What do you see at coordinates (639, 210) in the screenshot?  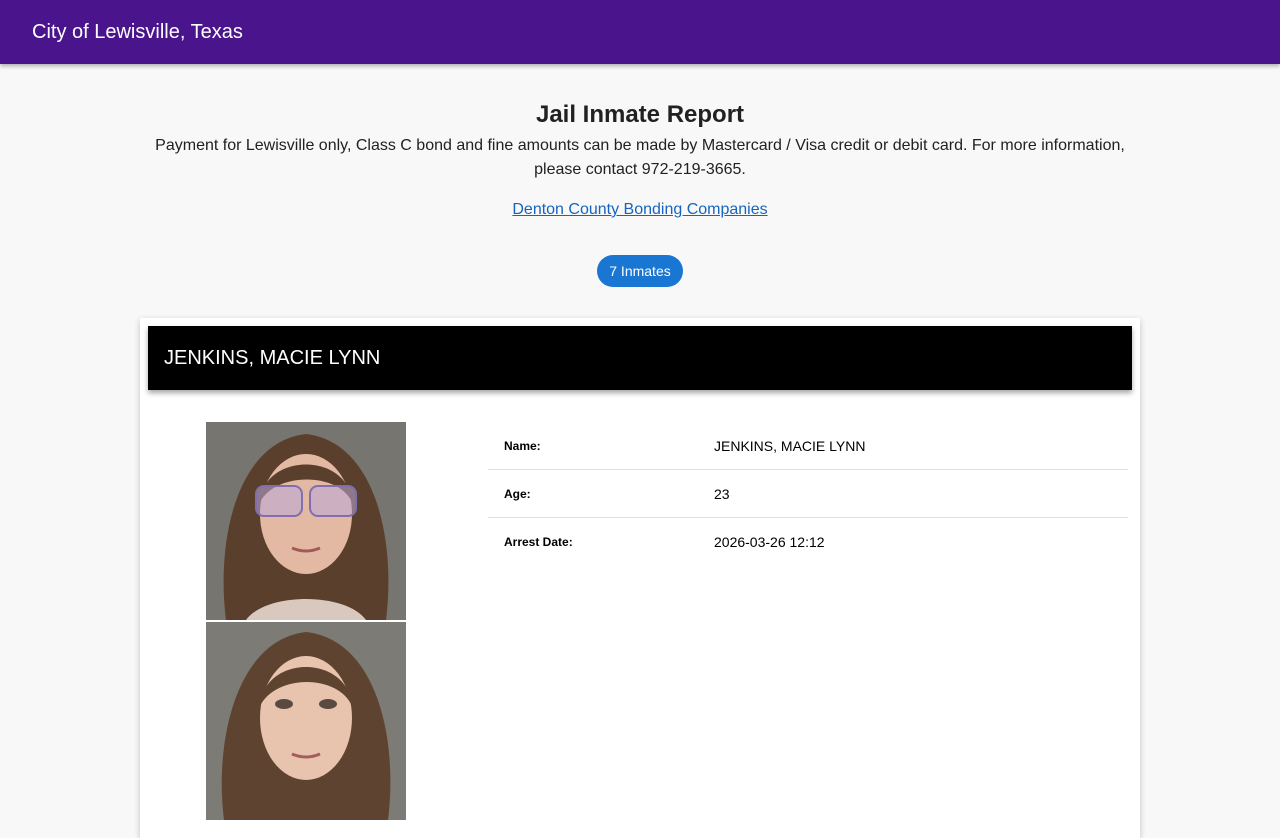 I see `bonding-companies-link: Denton County Bonding Companies` at bounding box center [639, 210].